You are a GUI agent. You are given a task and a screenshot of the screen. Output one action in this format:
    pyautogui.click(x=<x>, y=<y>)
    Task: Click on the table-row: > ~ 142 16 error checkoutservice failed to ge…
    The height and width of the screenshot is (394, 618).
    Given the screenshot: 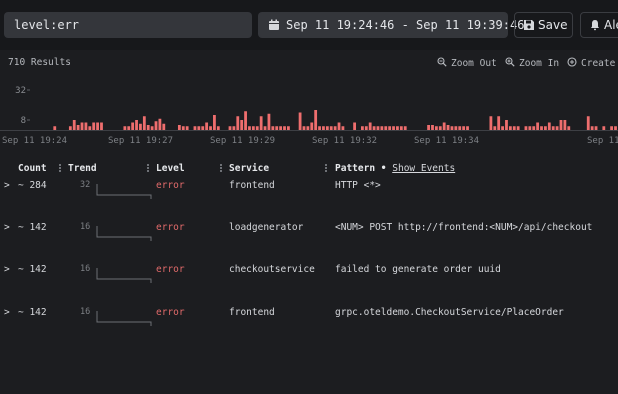 What is the action you would take?
    pyautogui.click(x=309, y=274)
    